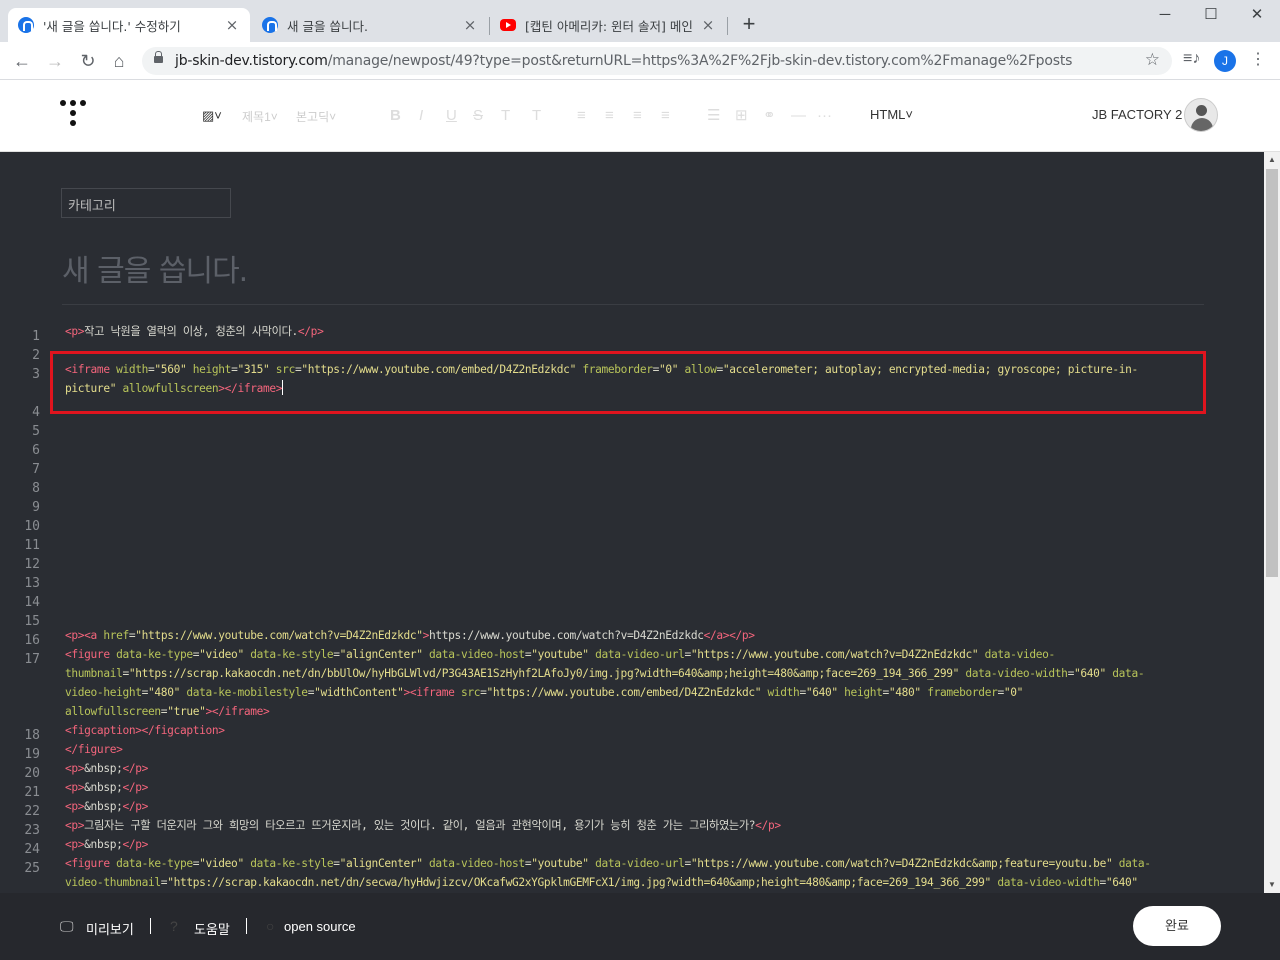 The height and width of the screenshot is (960, 1280). What do you see at coordinates (536, 116) in the screenshot?
I see `background-color-icon: T` at bounding box center [536, 116].